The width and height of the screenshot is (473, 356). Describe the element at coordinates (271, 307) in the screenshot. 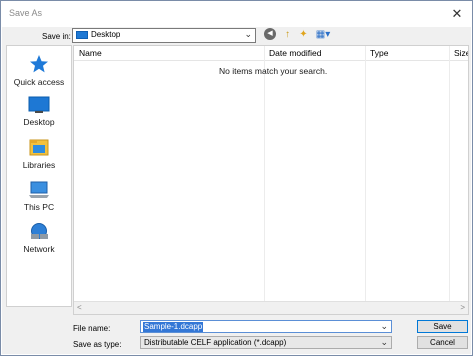

I see `horizontal-scrollbar: < >` at that location.